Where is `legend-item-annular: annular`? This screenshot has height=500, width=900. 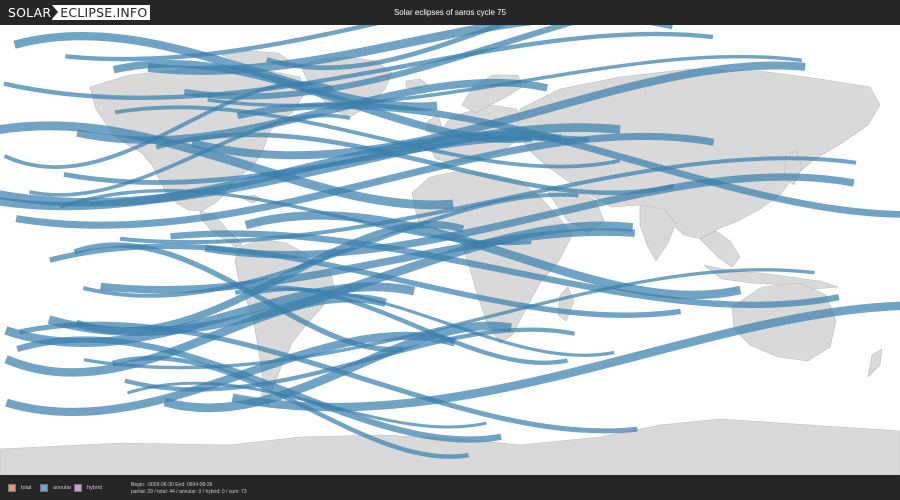 legend-item-annular: annular is located at coordinates (55, 488).